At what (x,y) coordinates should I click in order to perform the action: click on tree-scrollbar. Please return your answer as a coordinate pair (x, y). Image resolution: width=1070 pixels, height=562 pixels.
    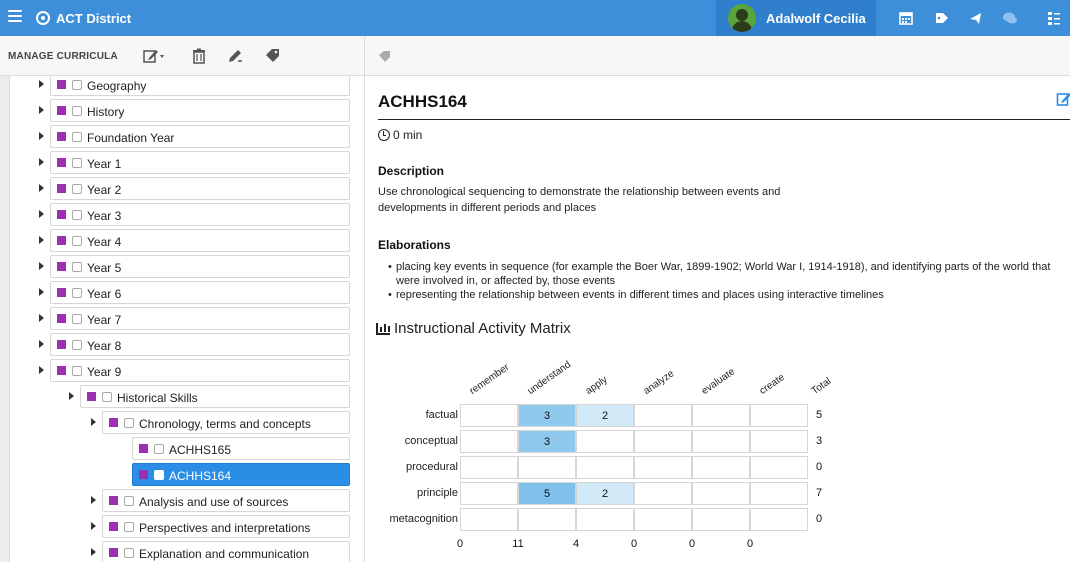
    Looking at the image, I should click on (5, 319).